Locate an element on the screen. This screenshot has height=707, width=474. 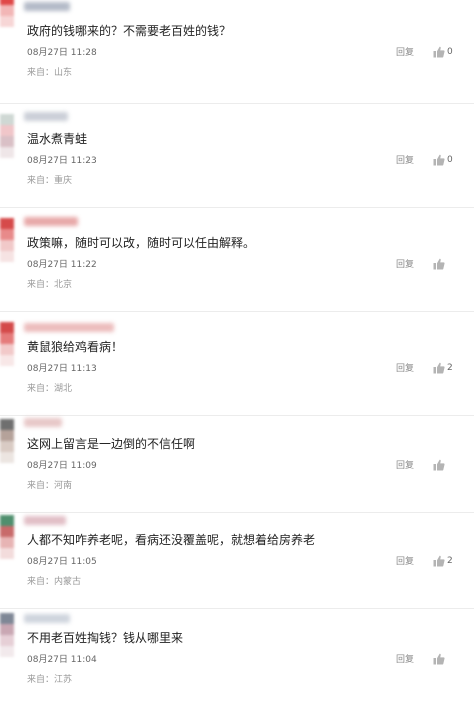
comment-item: 不用老百姓掏钱？钱从哪里来 08月27日 11:04 回复来自：江苏 is located at coordinates (237, 655).